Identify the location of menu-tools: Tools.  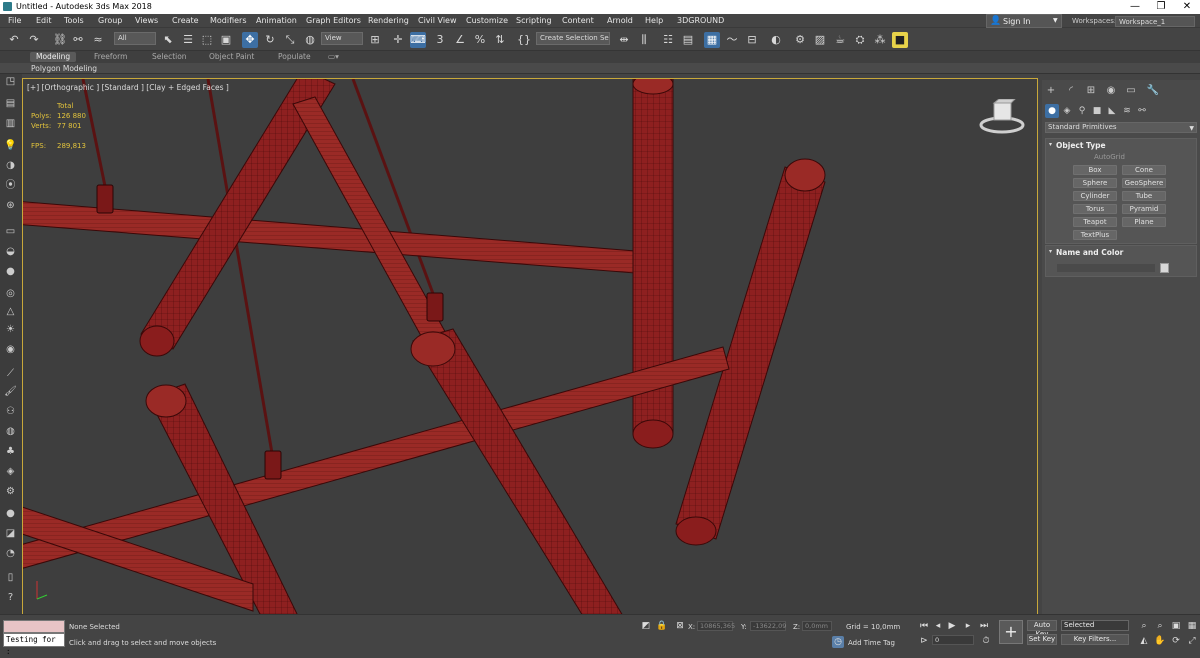
(74, 20).